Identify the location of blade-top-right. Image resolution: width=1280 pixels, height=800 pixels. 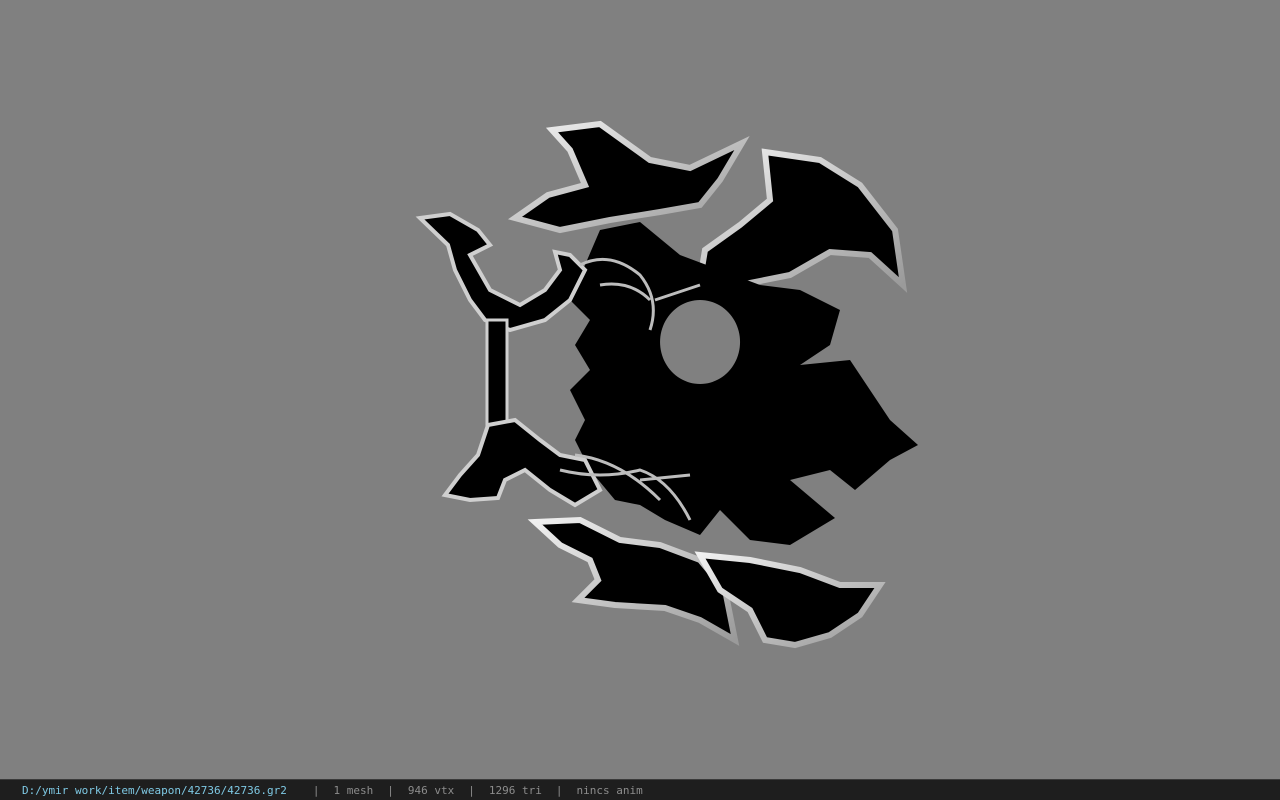
(802, 220).